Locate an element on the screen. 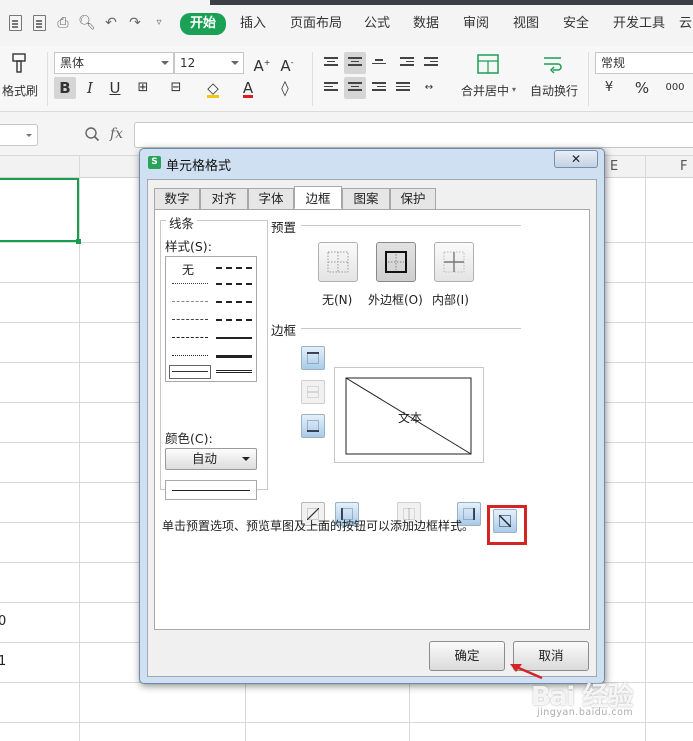 The height and width of the screenshot is (741, 693). borders-icon: ⊞ is located at coordinates (143, 88).